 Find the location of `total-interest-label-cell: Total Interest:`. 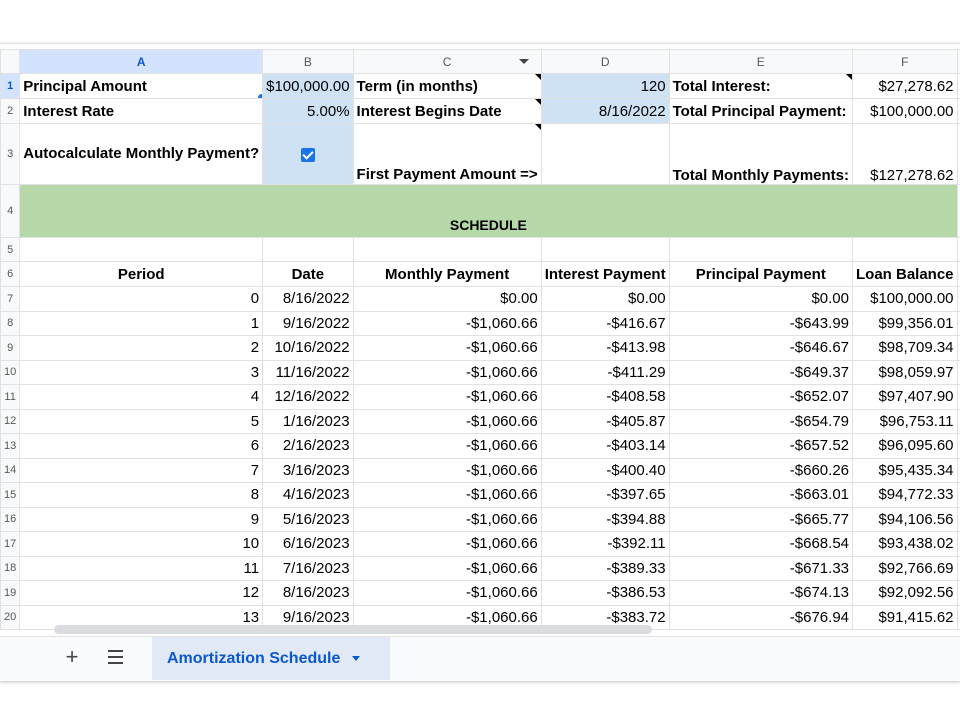

total-interest-label-cell: Total Interest: is located at coordinates (761, 86).